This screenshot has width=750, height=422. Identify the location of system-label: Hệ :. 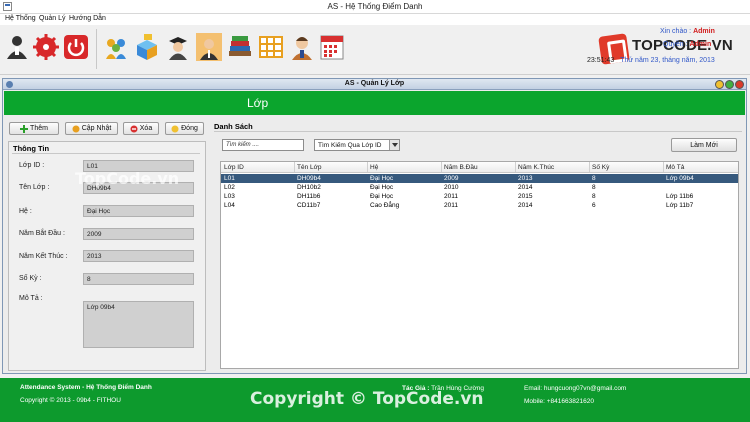
(25, 211).